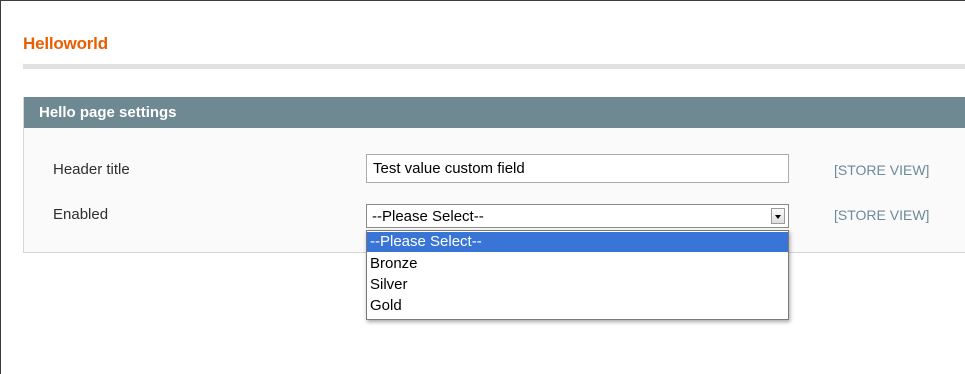 The height and width of the screenshot is (374, 965). Describe the element at coordinates (494, 66) in the screenshot. I see `title-divider` at that location.